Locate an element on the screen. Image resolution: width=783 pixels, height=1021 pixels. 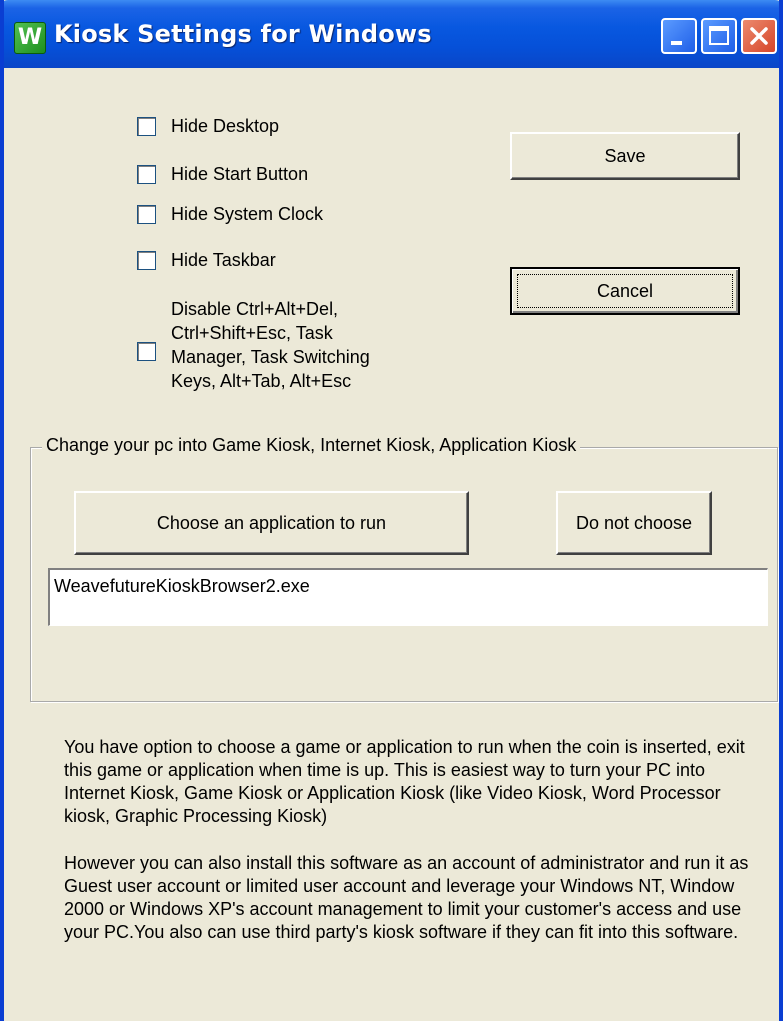
do-not-choose-button: Do not choose is located at coordinates (634, 523).